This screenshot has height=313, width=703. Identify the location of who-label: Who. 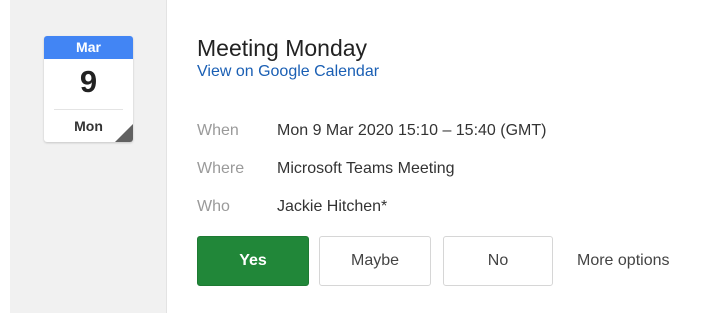
(213, 206).